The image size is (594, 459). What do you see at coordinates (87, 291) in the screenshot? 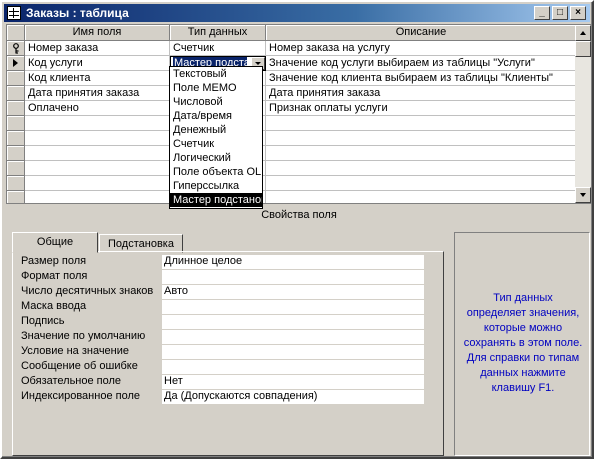
I see `property-label: Число десятичных знаков` at bounding box center [87, 291].